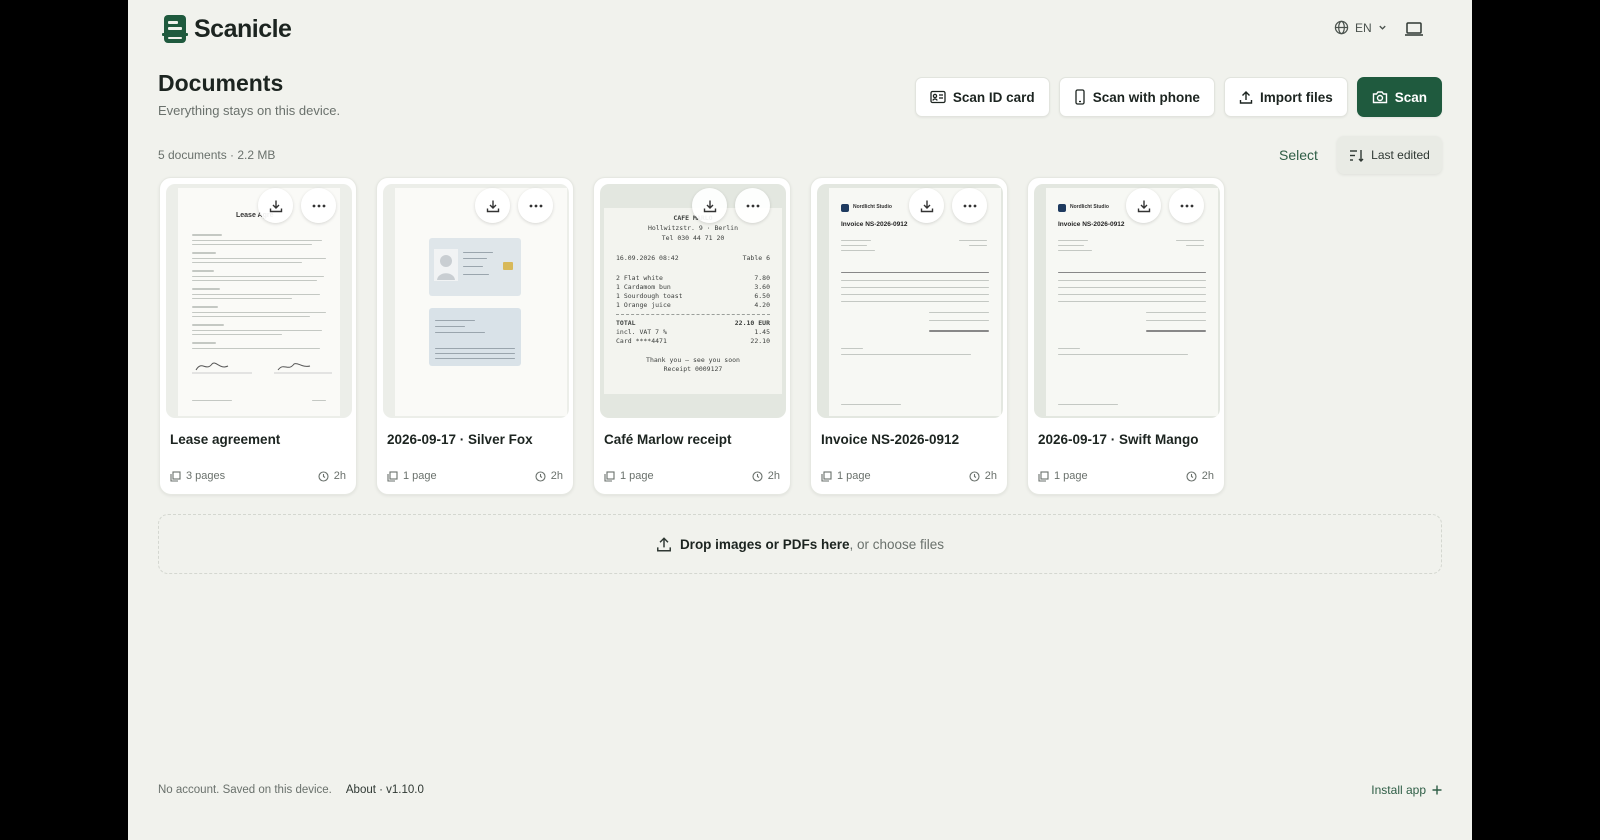  I want to click on receipt-item: 1 Cardamom bun, so click(643, 287).